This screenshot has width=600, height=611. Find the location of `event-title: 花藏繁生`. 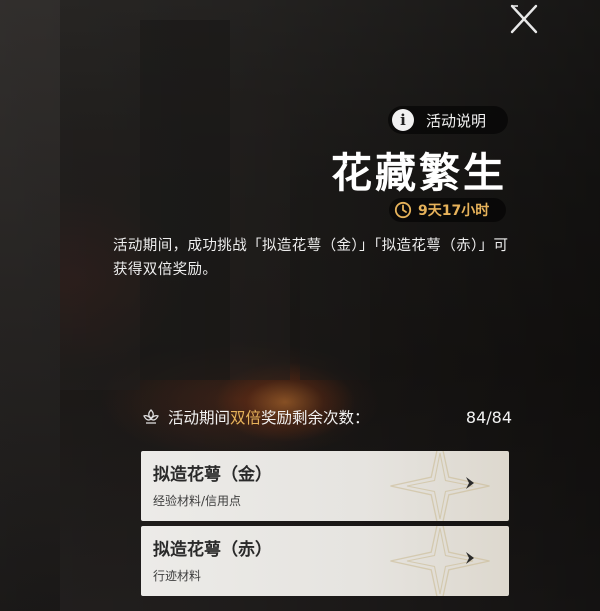

event-title: 花藏繁生 is located at coordinates (419, 173).